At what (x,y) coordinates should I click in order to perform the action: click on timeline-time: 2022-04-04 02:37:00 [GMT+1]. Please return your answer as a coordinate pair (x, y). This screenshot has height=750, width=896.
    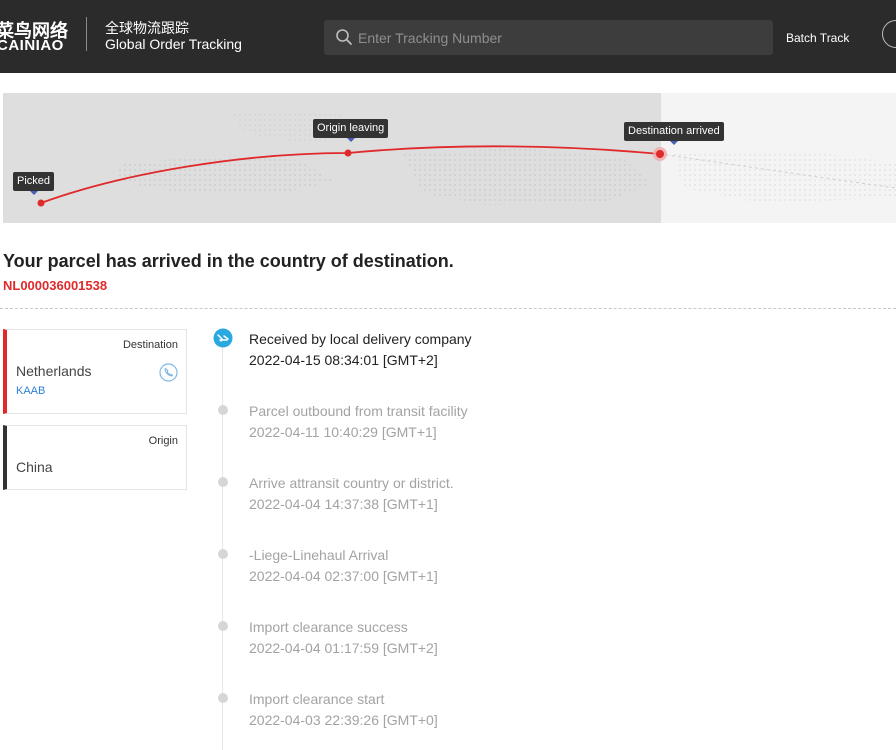
    Looking at the image, I should click on (343, 576).